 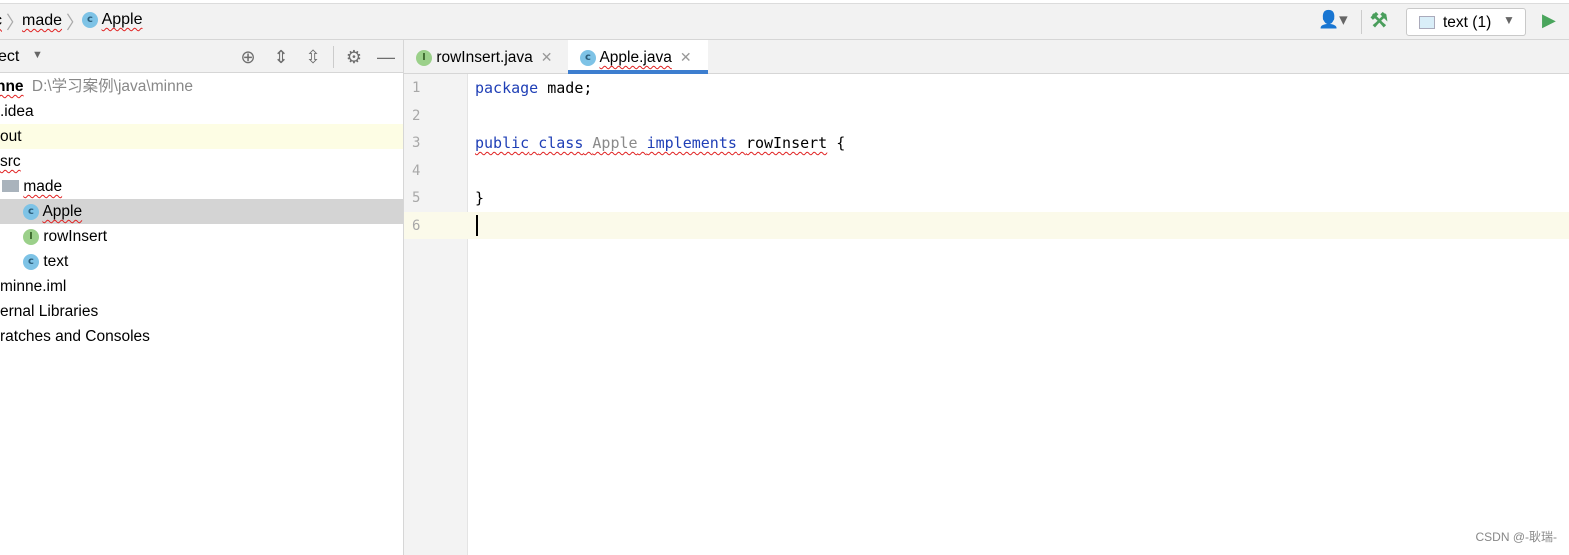 What do you see at coordinates (1018, 225) in the screenshot?
I see `current-line-highlight` at bounding box center [1018, 225].